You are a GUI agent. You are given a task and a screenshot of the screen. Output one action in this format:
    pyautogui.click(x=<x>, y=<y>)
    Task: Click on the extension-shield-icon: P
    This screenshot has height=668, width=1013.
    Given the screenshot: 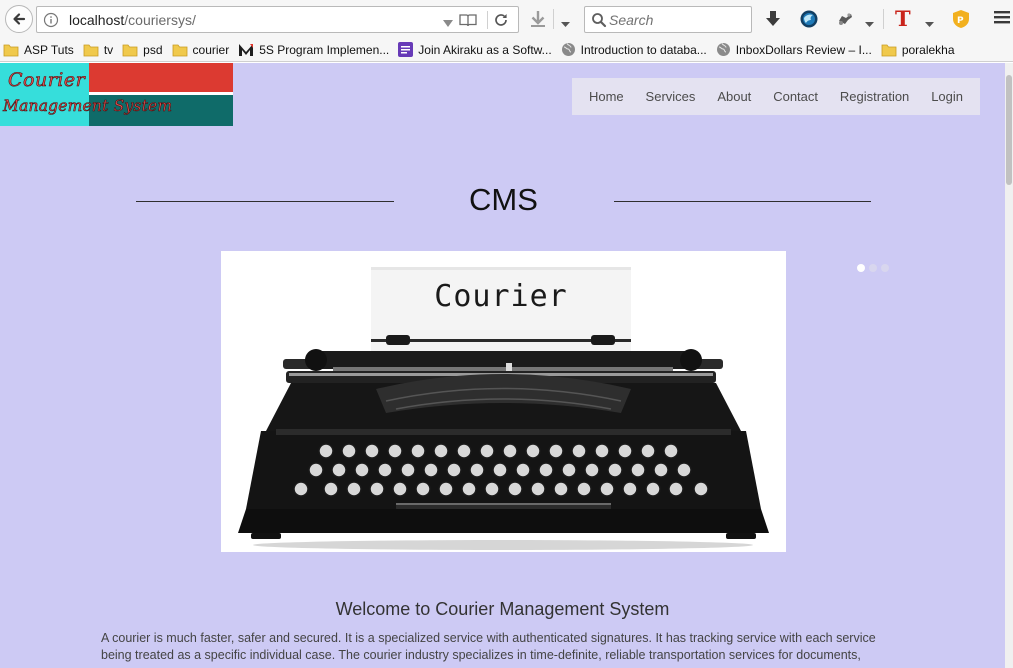 What is the action you would take?
    pyautogui.click(x=961, y=21)
    